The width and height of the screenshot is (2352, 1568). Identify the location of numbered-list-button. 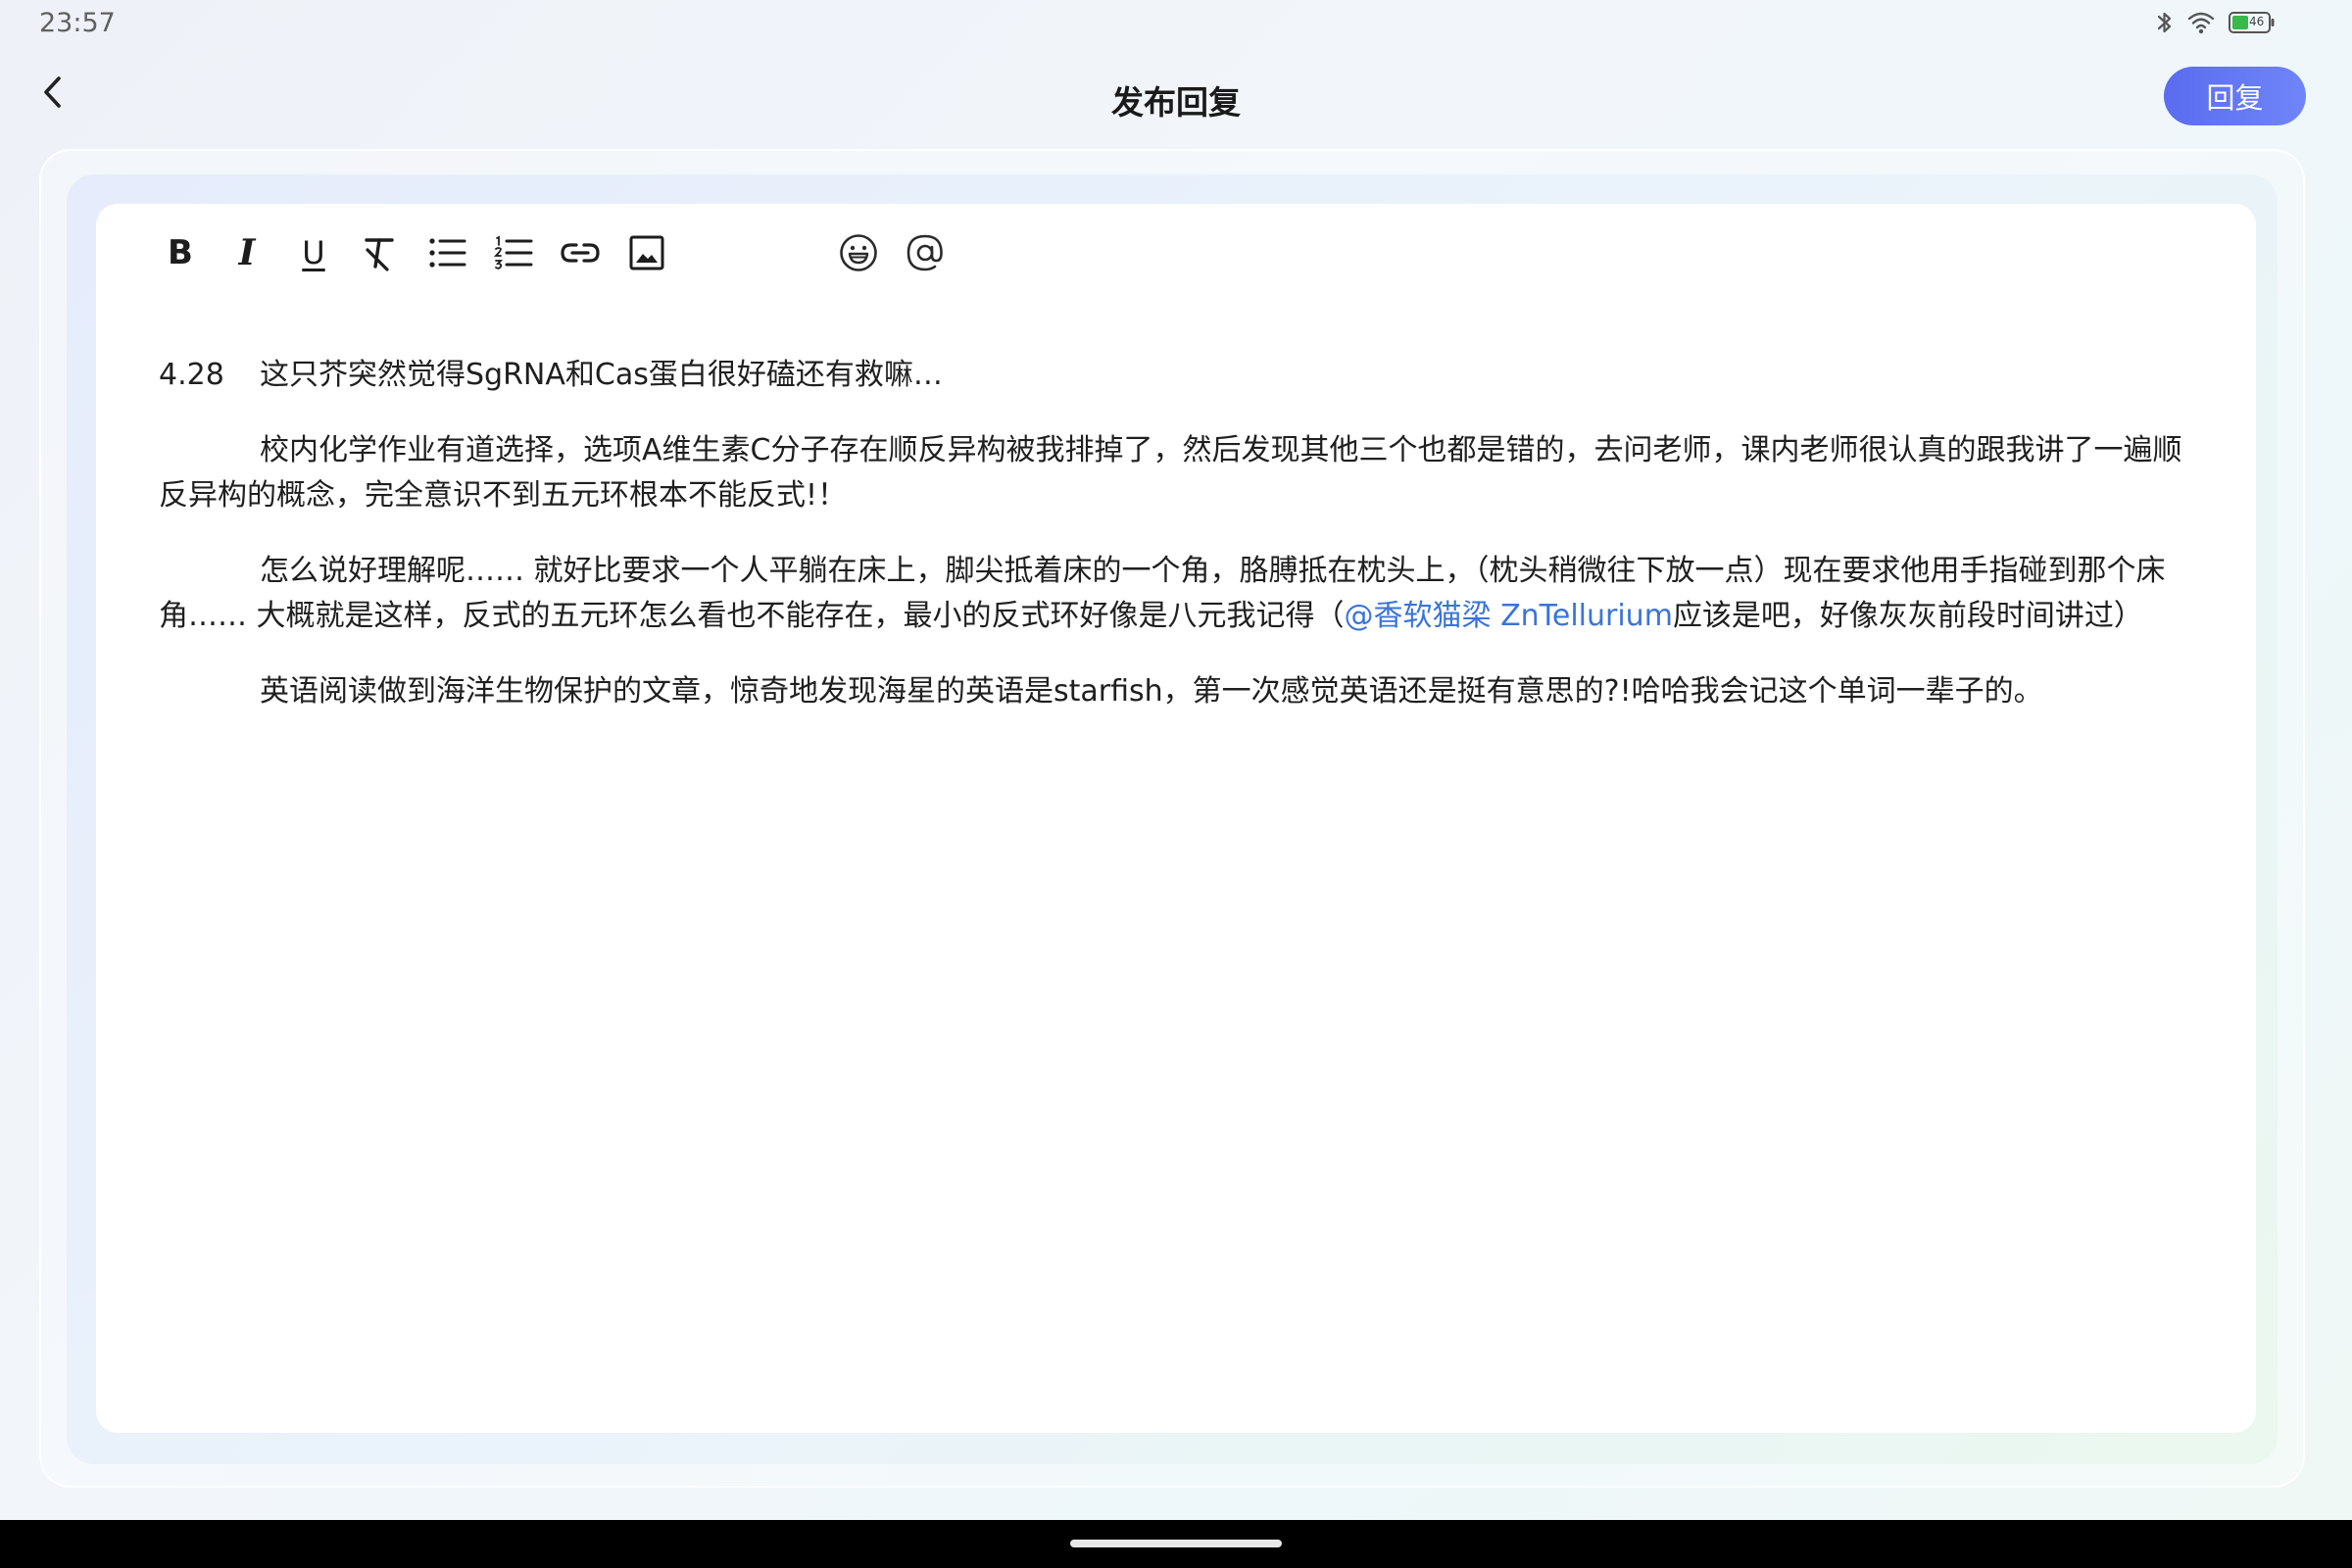
(513, 253).